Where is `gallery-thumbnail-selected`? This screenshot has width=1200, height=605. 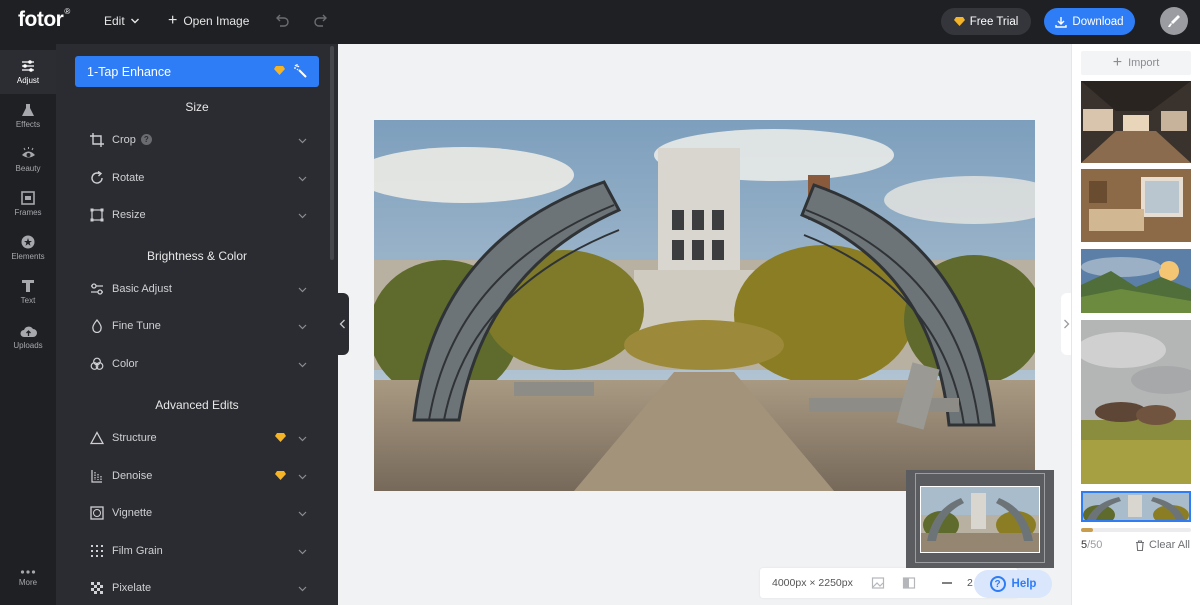 gallery-thumbnail-selected is located at coordinates (1136, 506).